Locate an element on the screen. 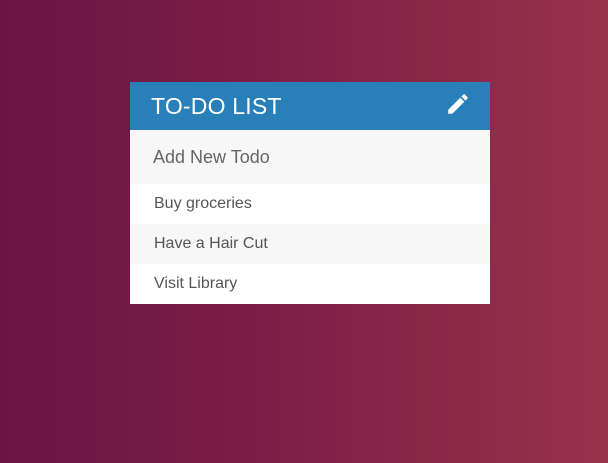  add-todo-input is located at coordinates (310, 157).